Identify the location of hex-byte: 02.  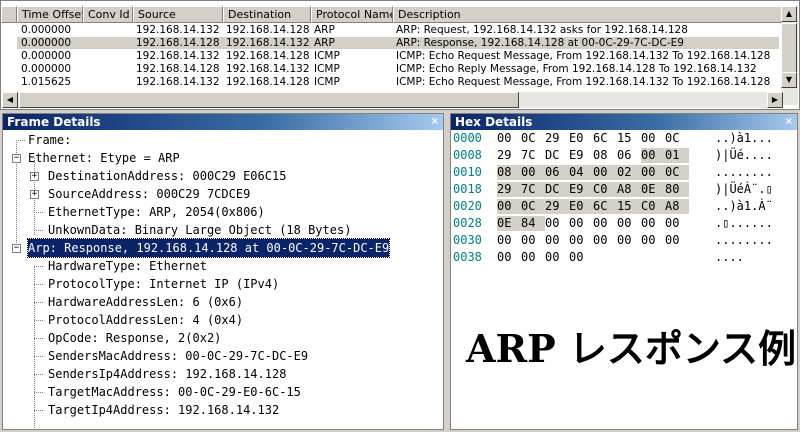
(629, 172).